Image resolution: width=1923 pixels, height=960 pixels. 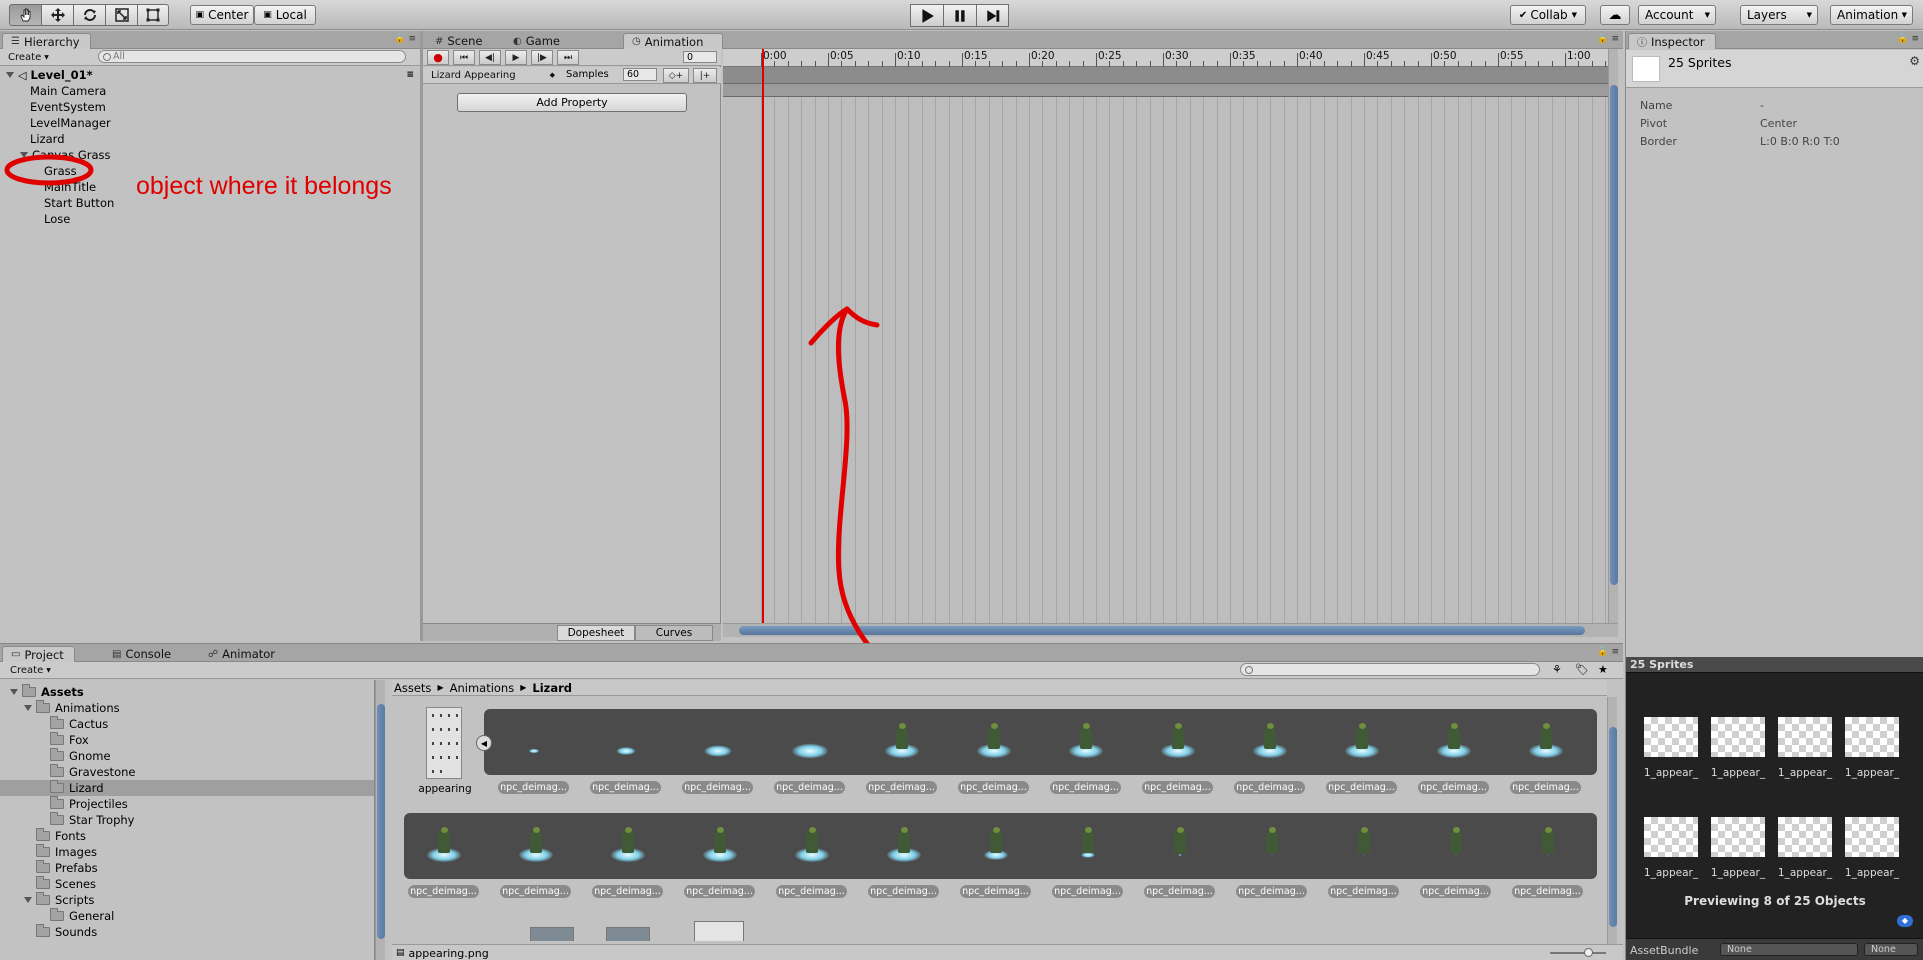 I want to click on move-tool-button, so click(x=57, y=15).